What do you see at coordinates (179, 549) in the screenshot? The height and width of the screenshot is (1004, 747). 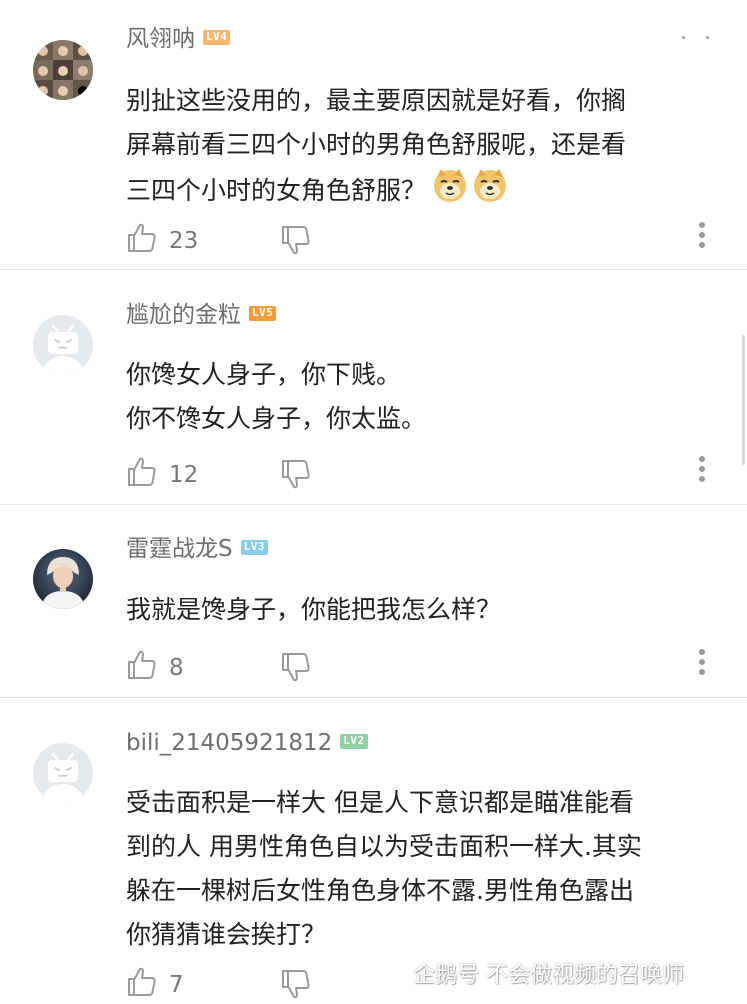 I see `username-text: 雷霆战龙S` at bounding box center [179, 549].